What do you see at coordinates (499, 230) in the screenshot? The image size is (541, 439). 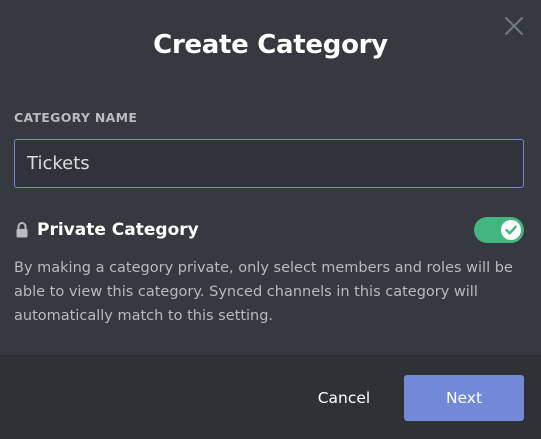 I see `private-category-toggle` at bounding box center [499, 230].